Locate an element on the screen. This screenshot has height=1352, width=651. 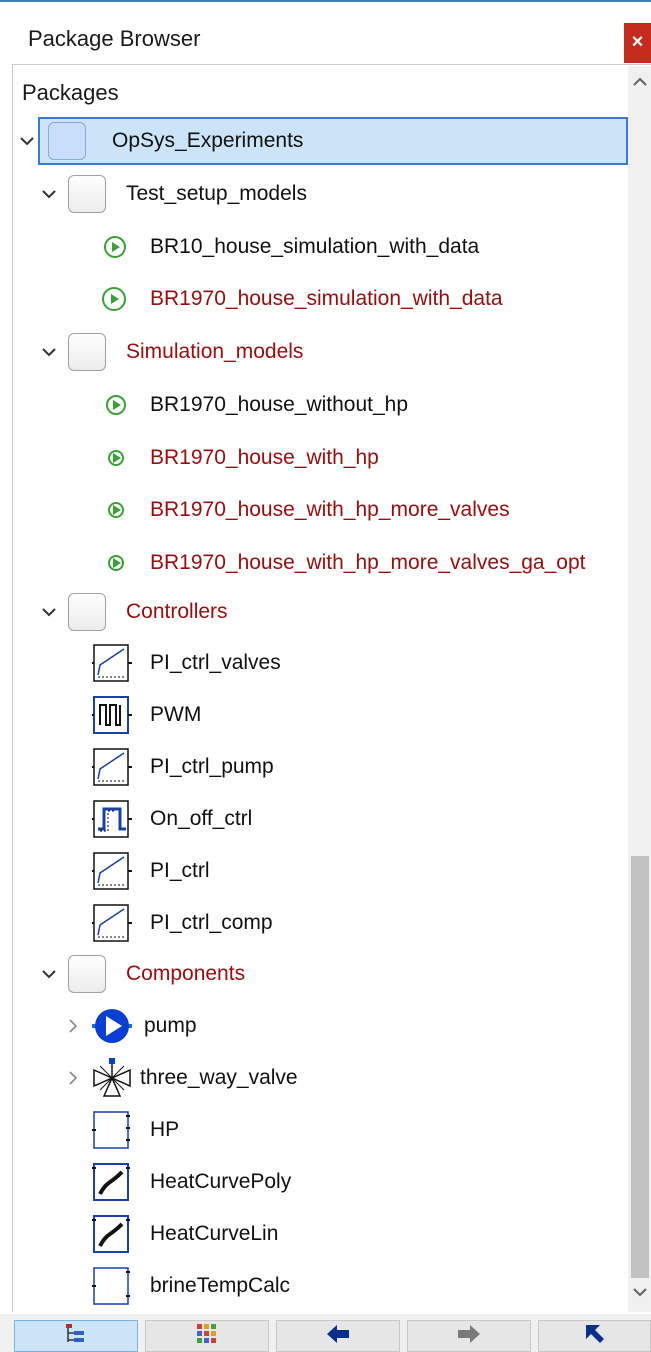
tree-node-br1970-house-simulation-with-data: BR1970_house_simulation_with_data is located at coordinates (302, 299).